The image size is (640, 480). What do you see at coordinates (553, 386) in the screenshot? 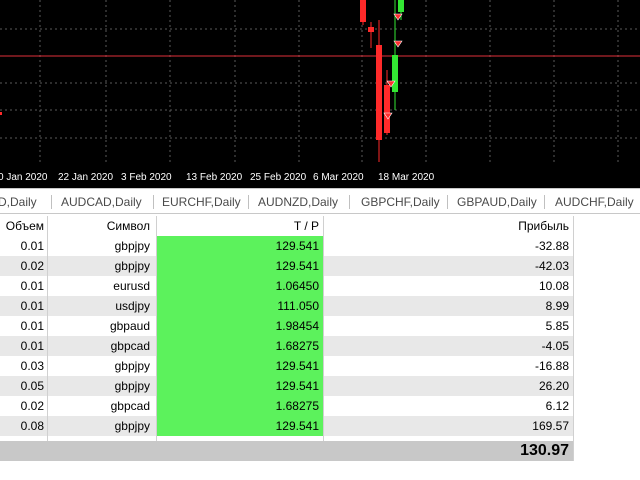
I see `cell-profit: 26.20` at bounding box center [553, 386].